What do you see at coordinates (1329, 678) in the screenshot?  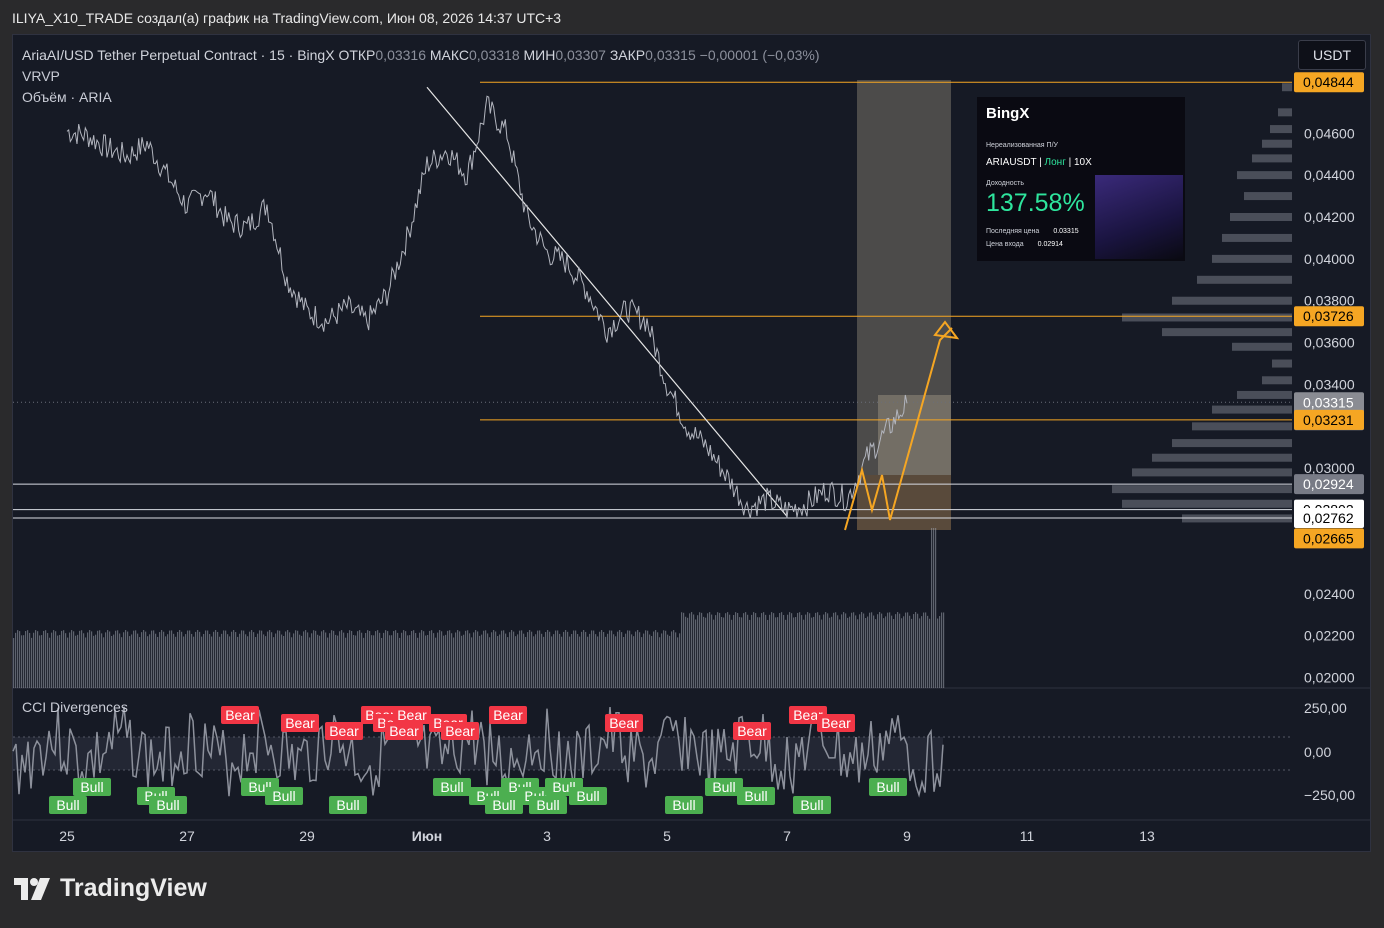 I see `y-axis-tick: 0,02000` at bounding box center [1329, 678].